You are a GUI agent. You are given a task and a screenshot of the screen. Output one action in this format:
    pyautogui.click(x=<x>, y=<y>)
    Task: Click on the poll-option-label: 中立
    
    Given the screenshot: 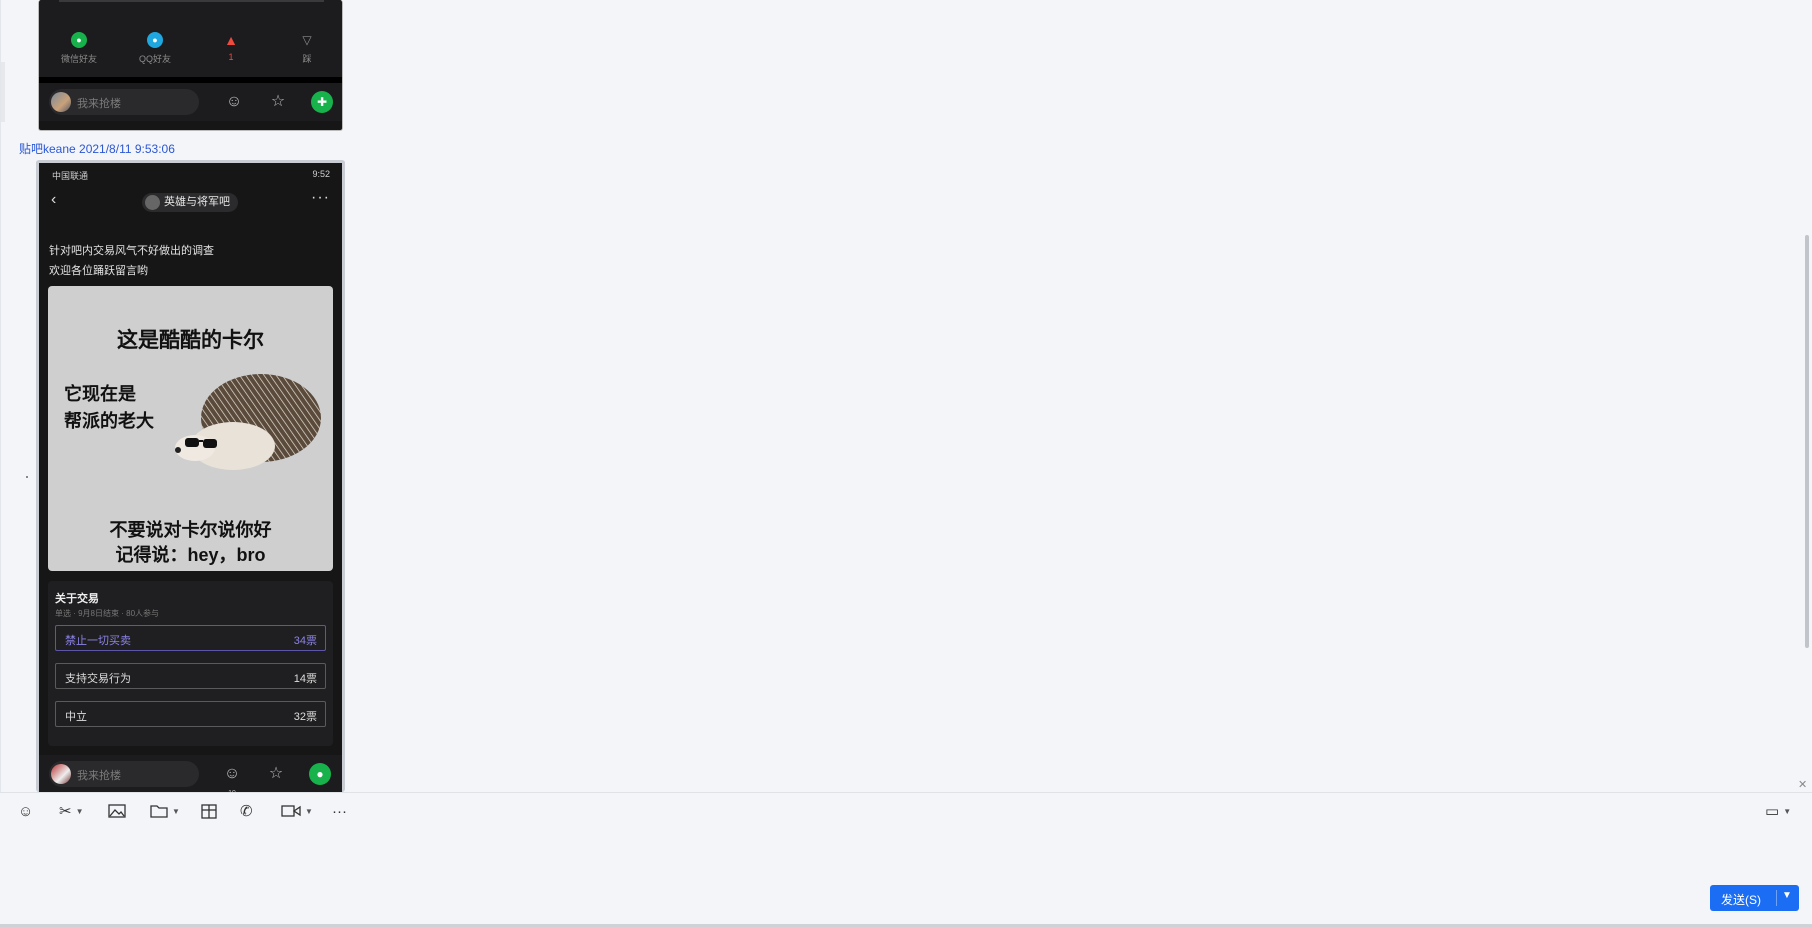 What is the action you would take?
    pyautogui.click(x=76, y=717)
    